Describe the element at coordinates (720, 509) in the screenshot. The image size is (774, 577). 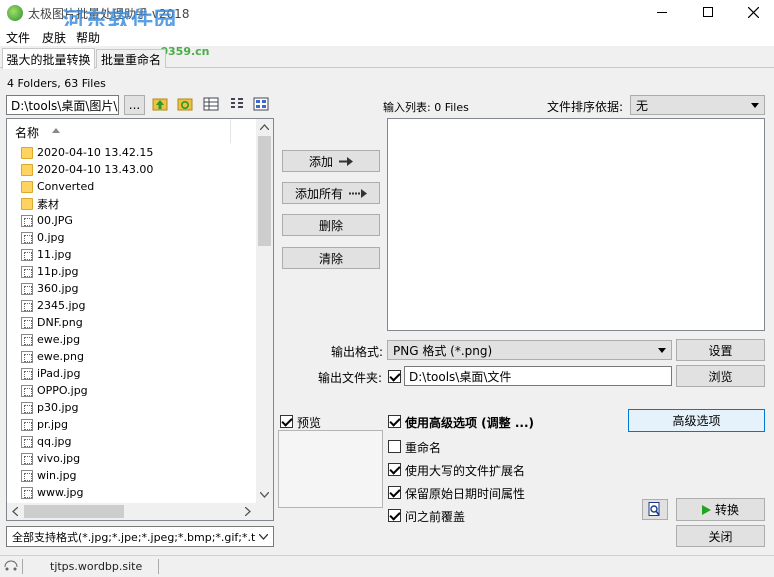
I see `convert-button: 转换` at that location.